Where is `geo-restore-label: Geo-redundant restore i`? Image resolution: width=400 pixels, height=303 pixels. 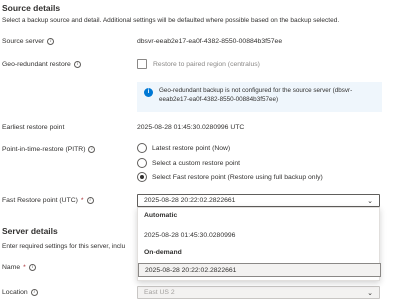 geo-restore-label: Geo-redundant restore i is located at coordinates (41, 64).